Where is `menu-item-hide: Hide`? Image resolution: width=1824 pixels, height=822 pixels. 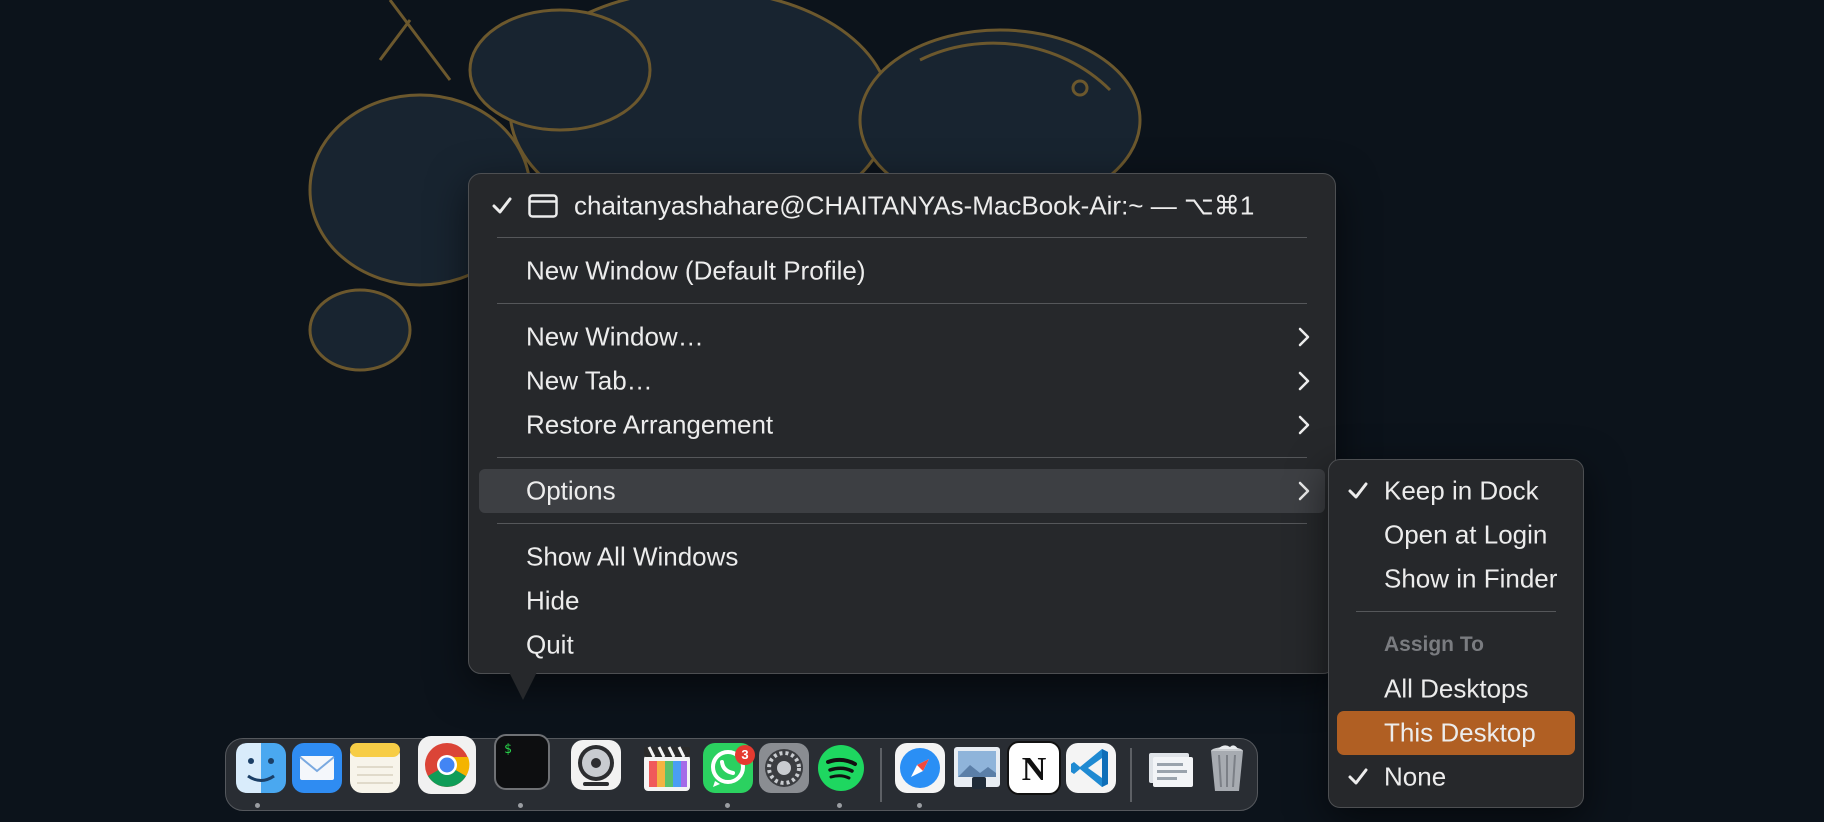
menu-item-hide: Hide is located at coordinates (902, 601).